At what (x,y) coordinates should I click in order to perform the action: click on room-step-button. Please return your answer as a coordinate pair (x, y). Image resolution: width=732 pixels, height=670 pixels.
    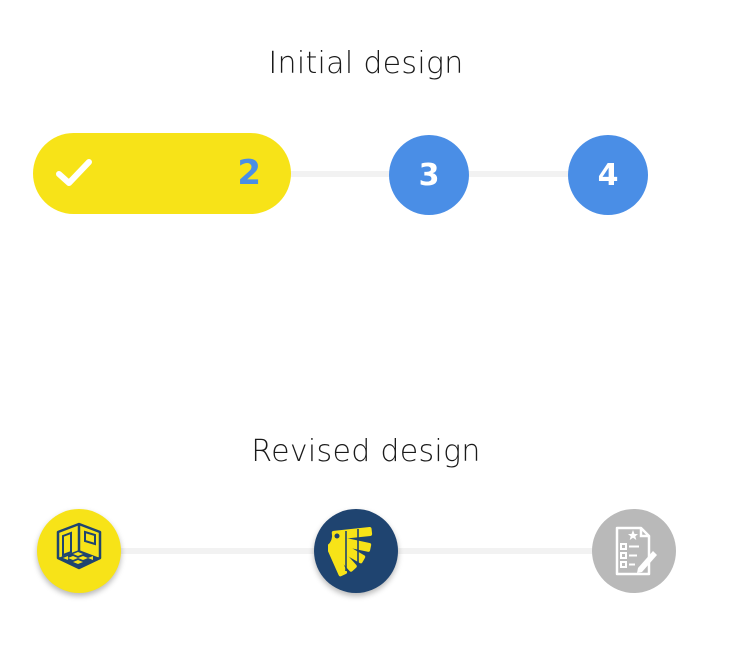
    Looking at the image, I should click on (79, 551).